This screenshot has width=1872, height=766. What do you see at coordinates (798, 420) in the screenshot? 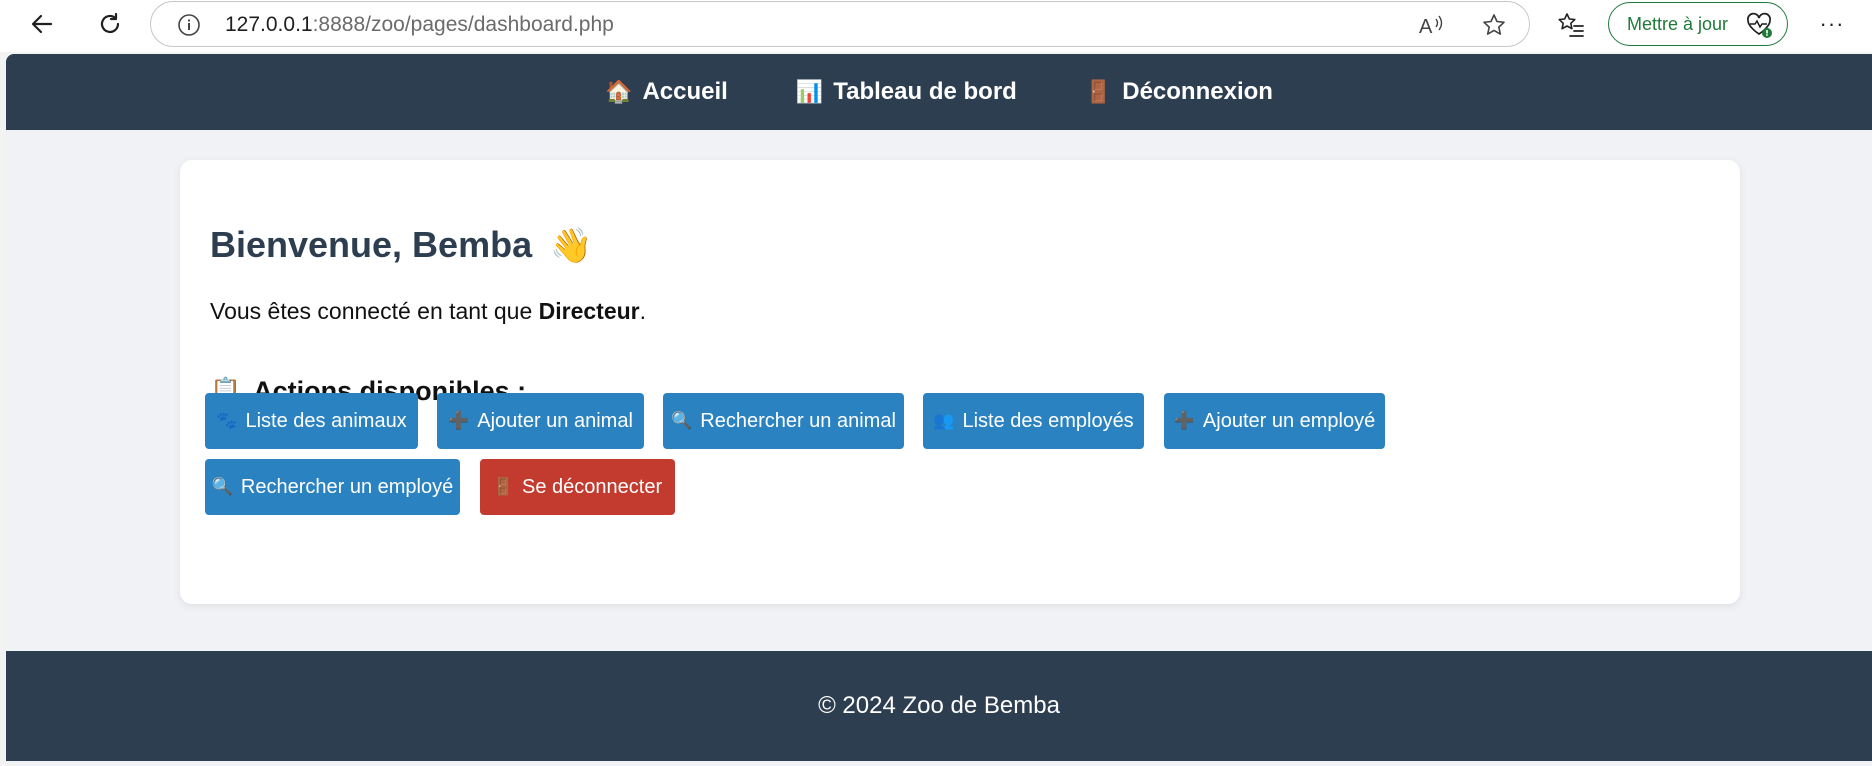
I see `button-label: Rechercher un animal` at bounding box center [798, 420].